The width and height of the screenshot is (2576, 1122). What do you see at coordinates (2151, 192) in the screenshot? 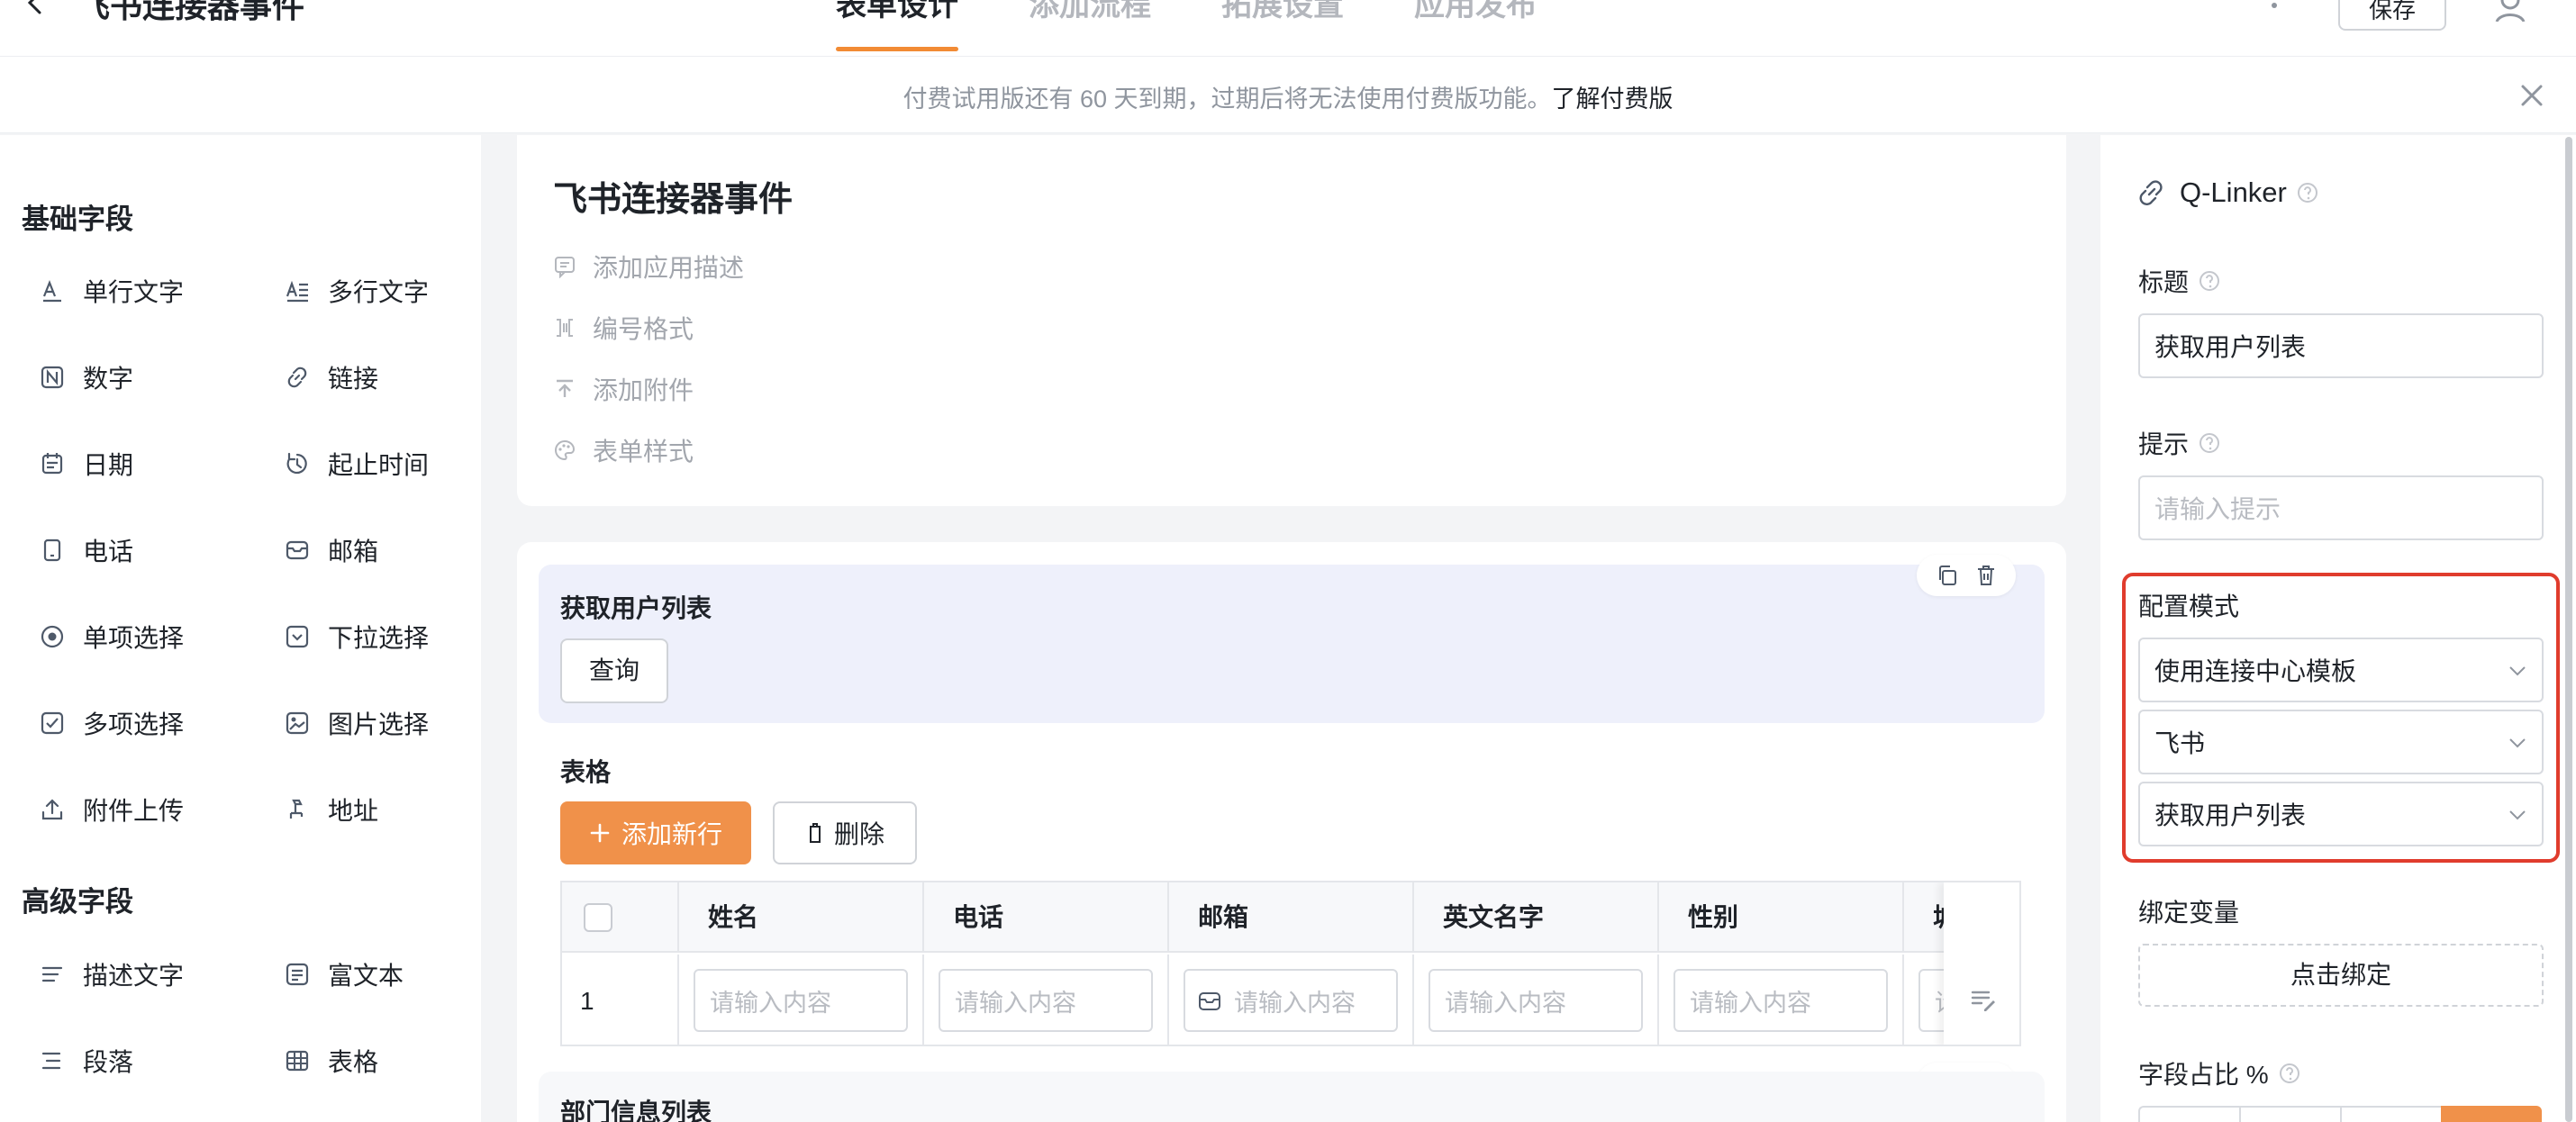
I see `connector-link-icon` at bounding box center [2151, 192].